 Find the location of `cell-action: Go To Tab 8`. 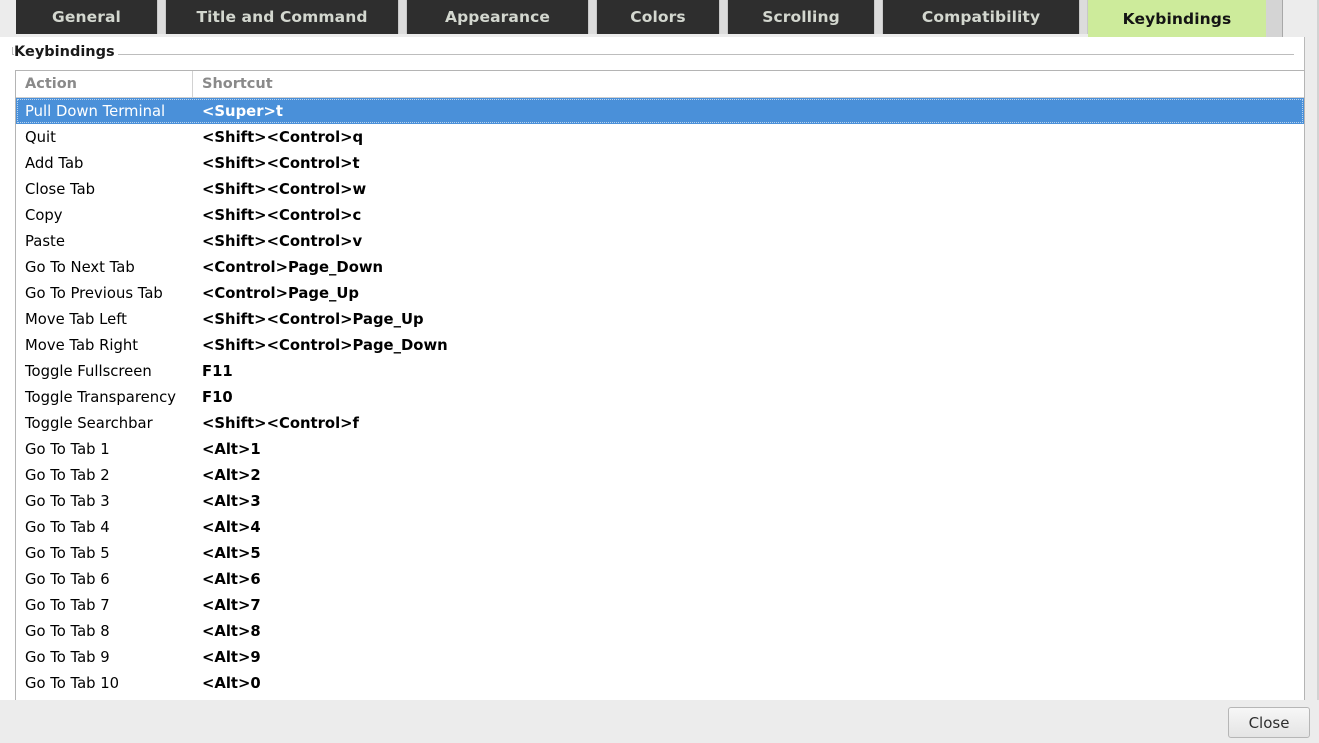

cell-action: Go To Tab 8 is located at coordinates (67, 631).